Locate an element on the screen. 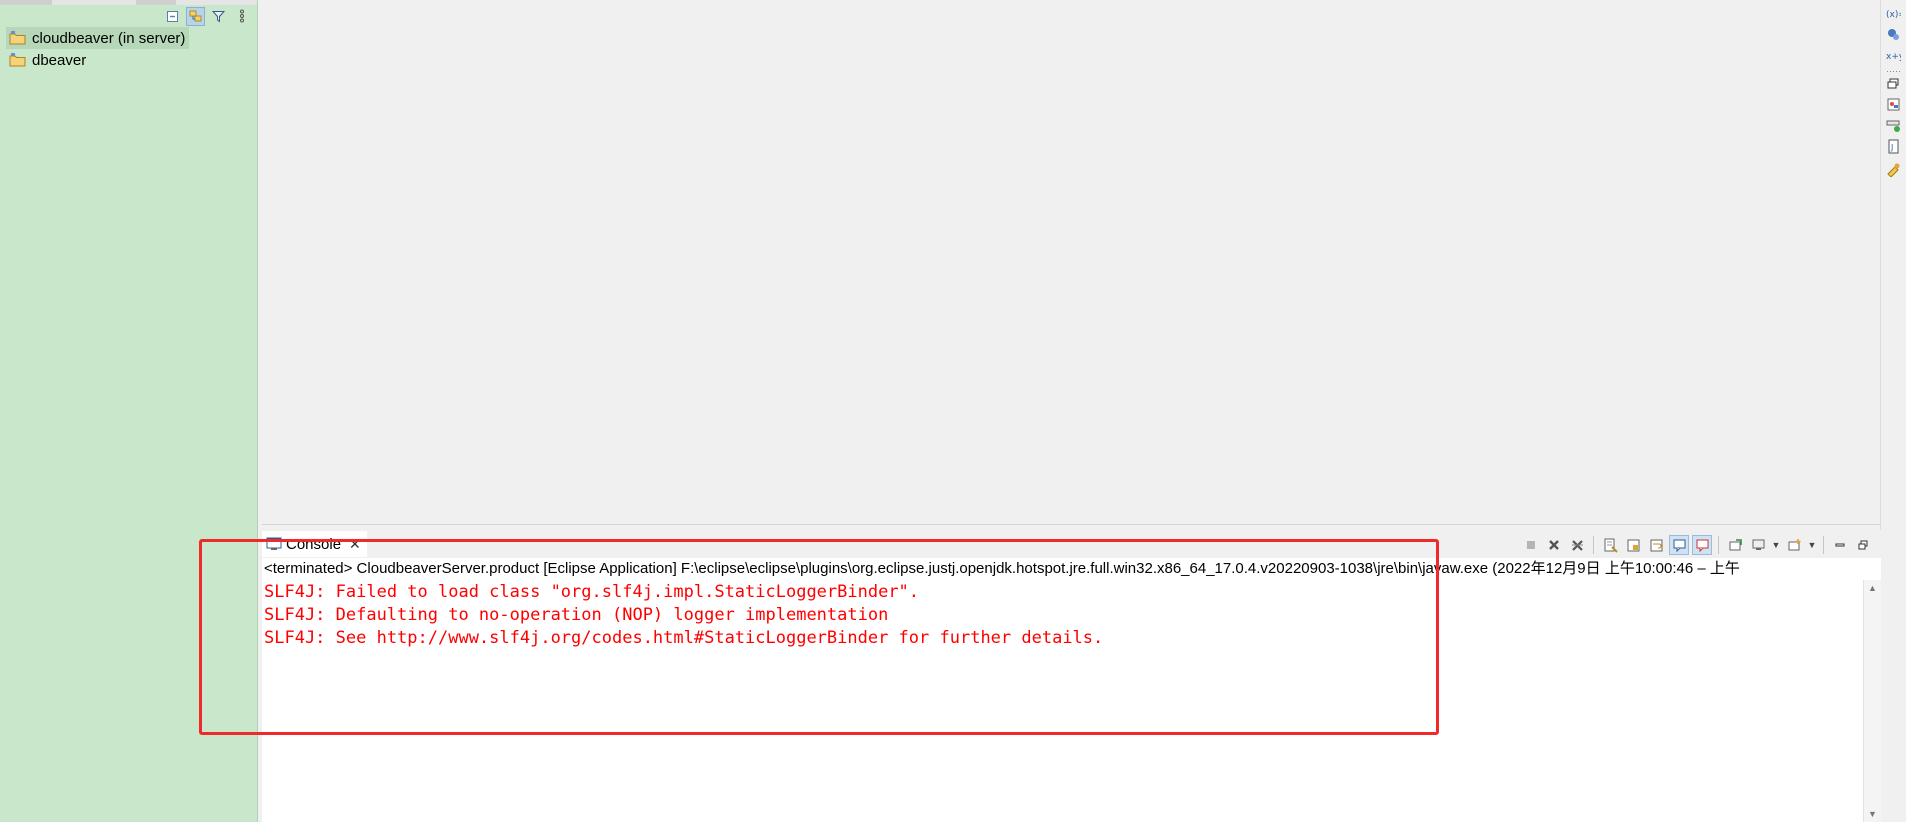  show-console-on-stderr-icon is located at coordinates (1702, 545).